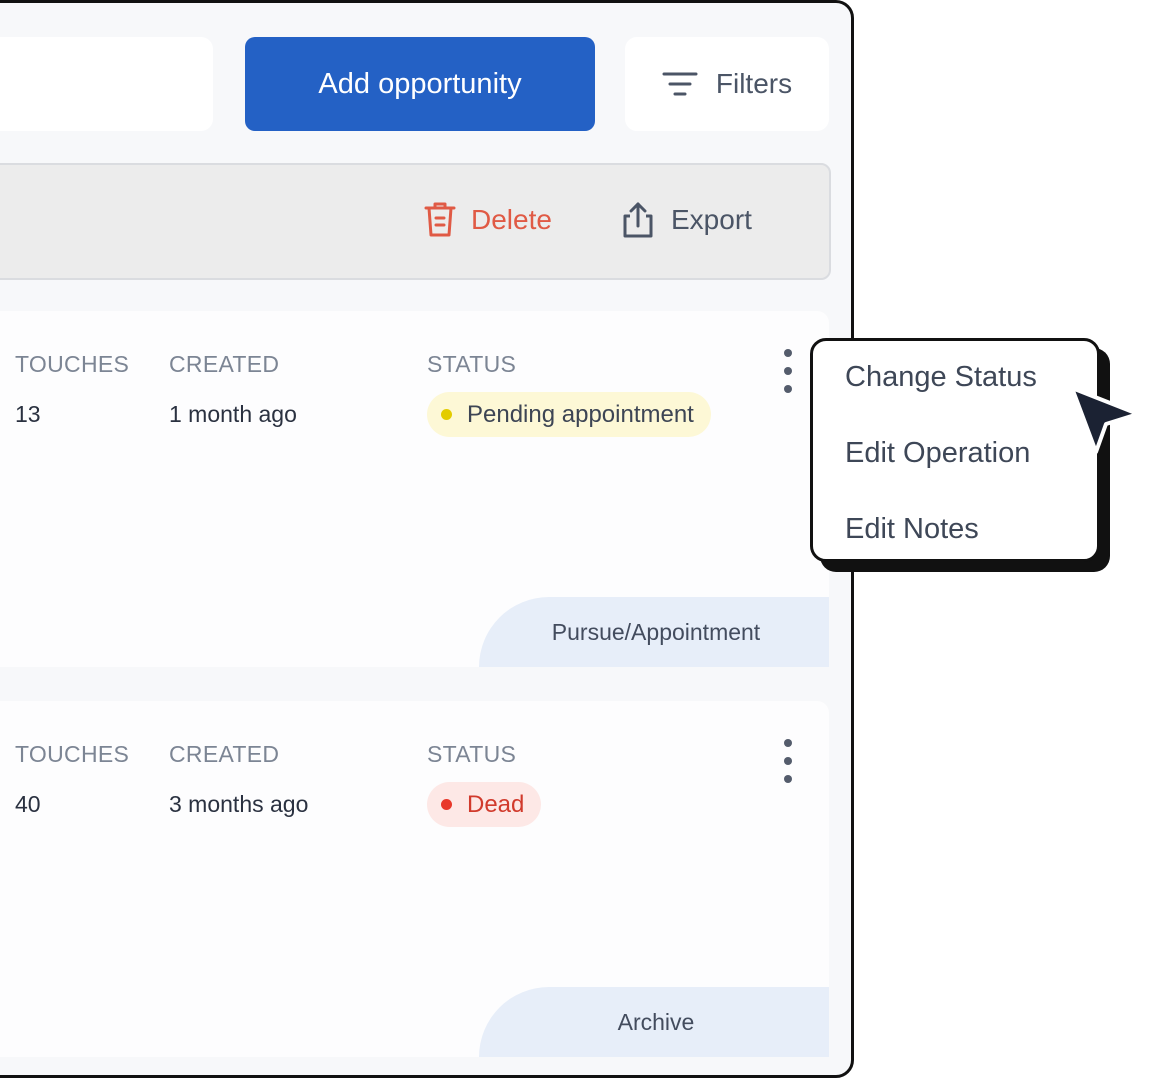  Describe the element at coordinates (638, 220) in the screenshot. I see `export-icon` at that location.